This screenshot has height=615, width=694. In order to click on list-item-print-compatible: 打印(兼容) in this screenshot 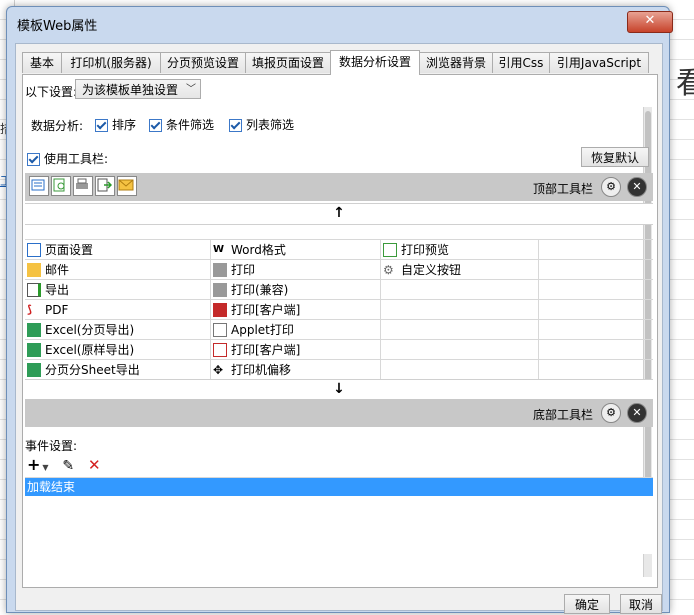, I will do `click(296, 290)`.